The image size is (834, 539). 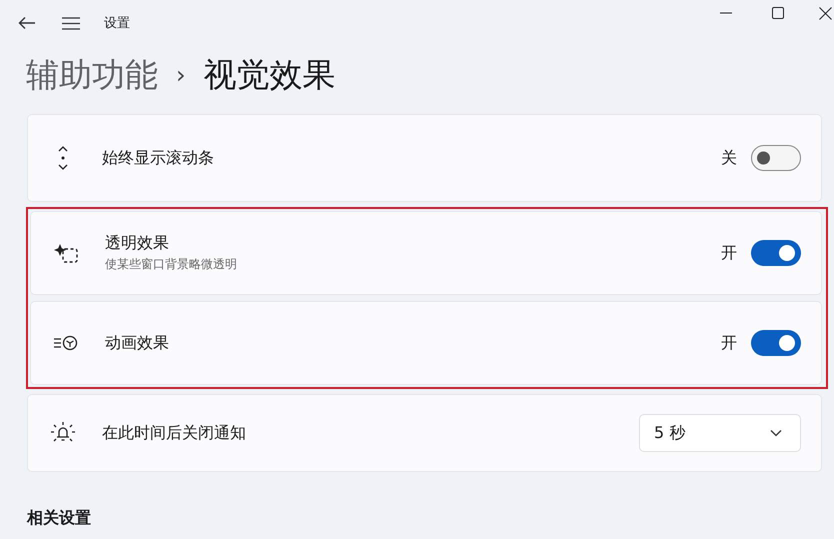 I want to click on close-icon, so click(x=825, y=13).